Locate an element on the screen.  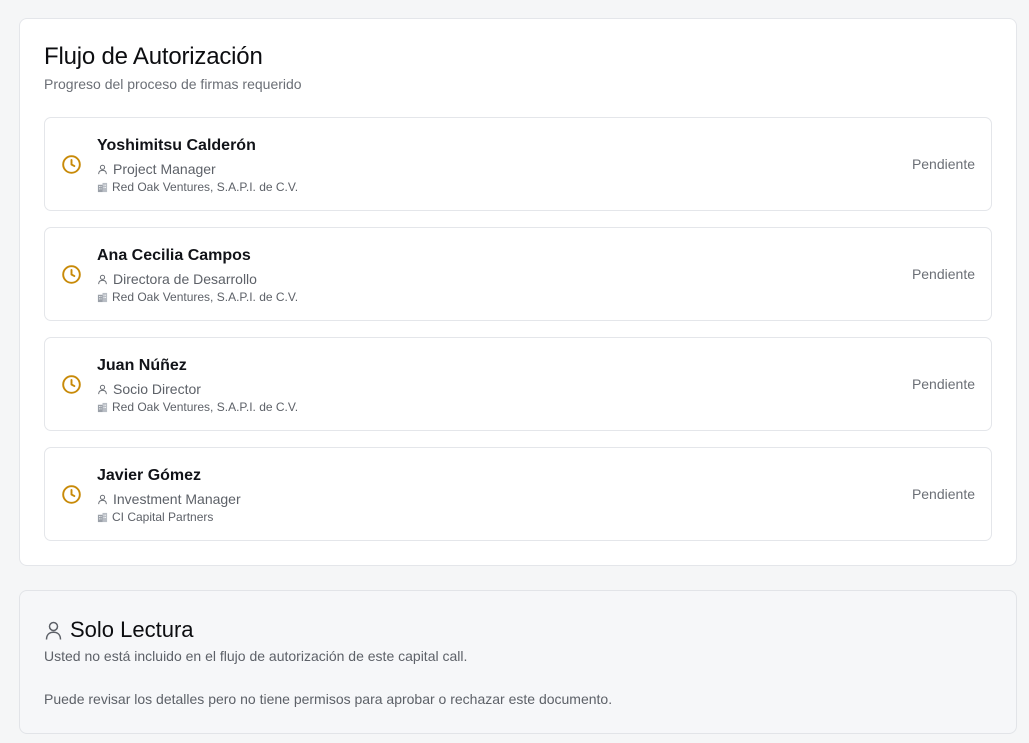
signer-role: Project Manager is located at coordinates (156, 169).